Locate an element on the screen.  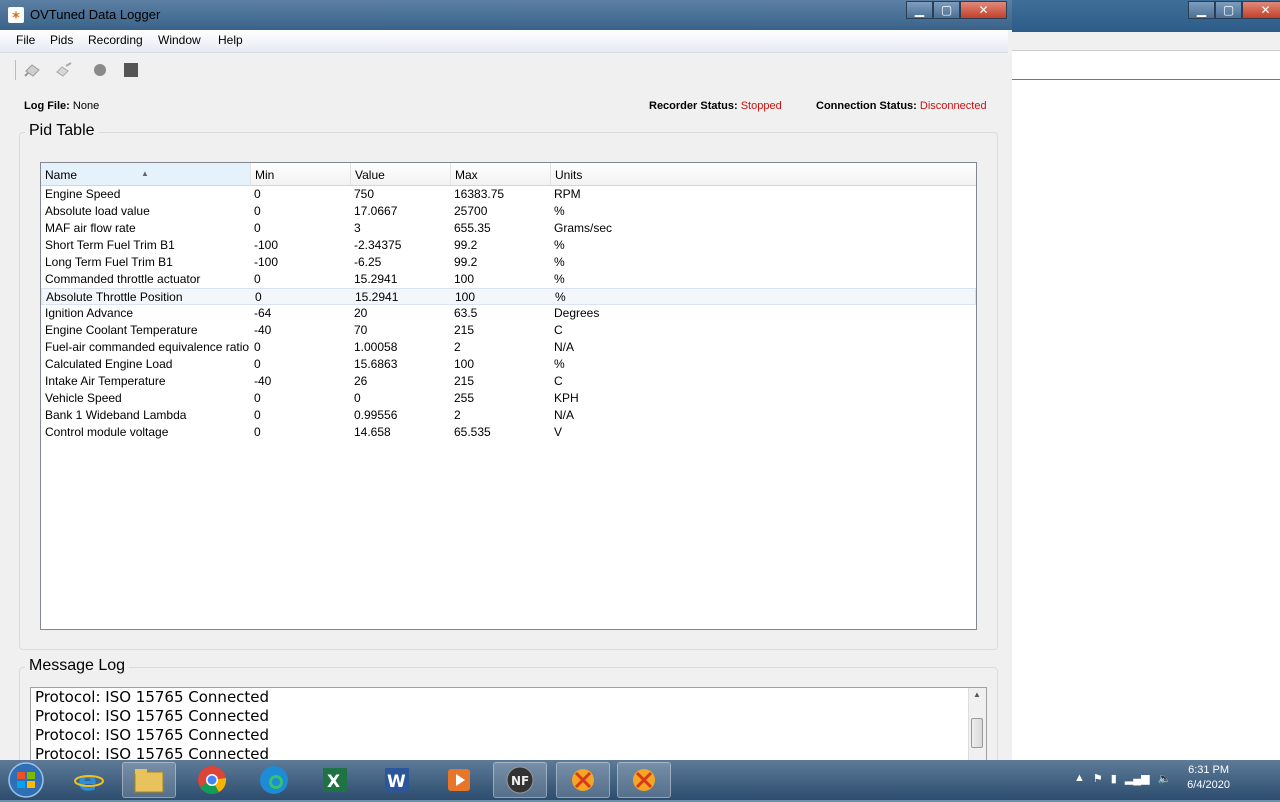
nf-app-icon: NF is located at coordinates (520, 780).